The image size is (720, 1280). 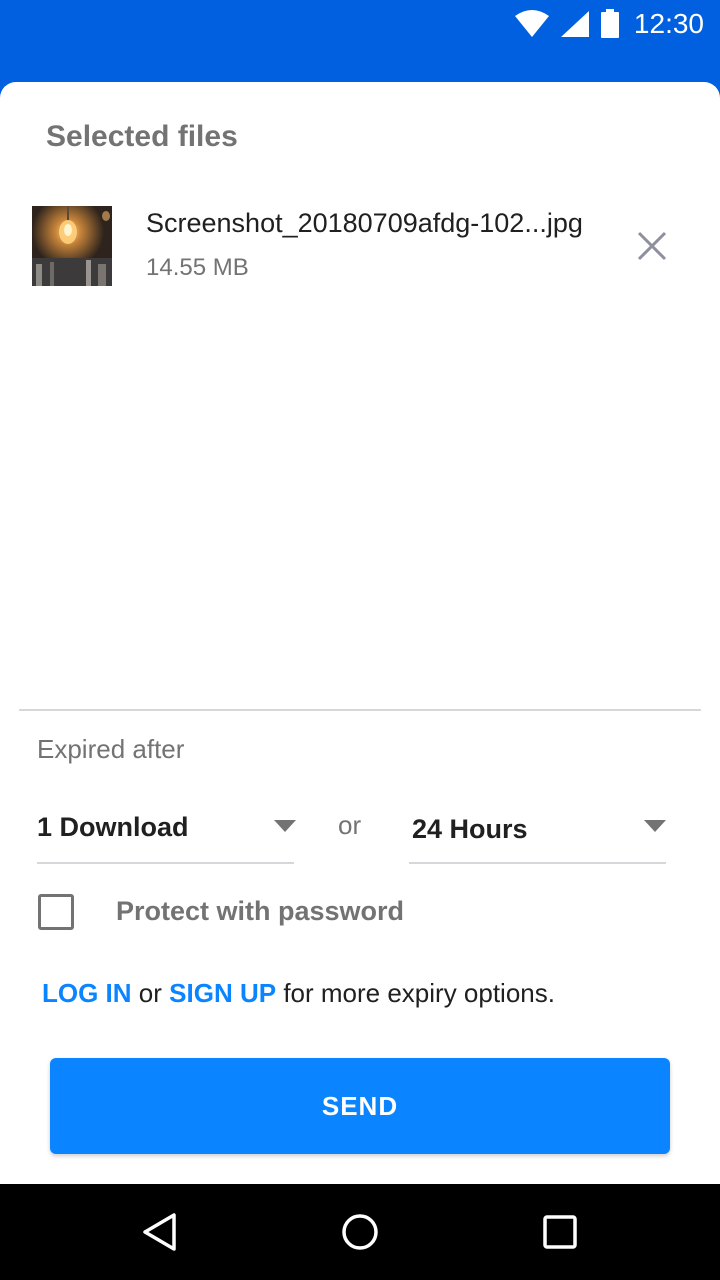 I want to click on or-separator: or, so click(x=350, y=825).